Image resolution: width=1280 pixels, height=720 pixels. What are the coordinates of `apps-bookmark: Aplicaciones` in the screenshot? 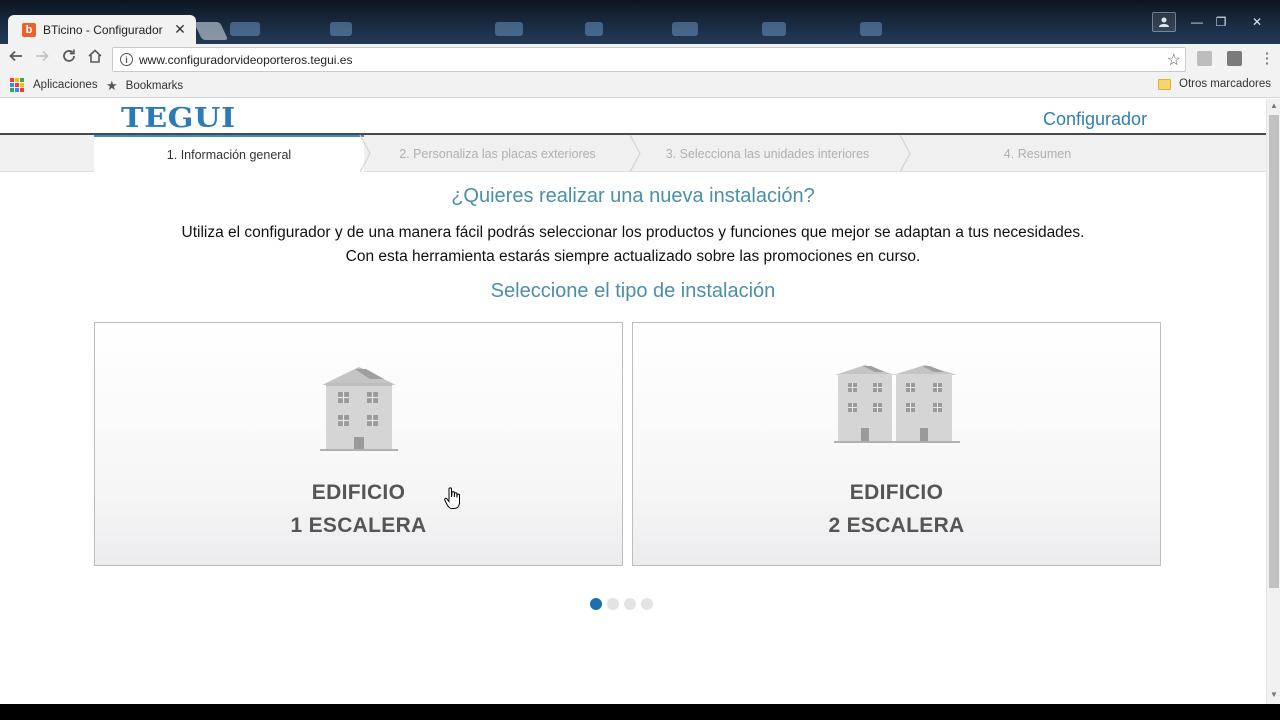 It's located at (54, 85).